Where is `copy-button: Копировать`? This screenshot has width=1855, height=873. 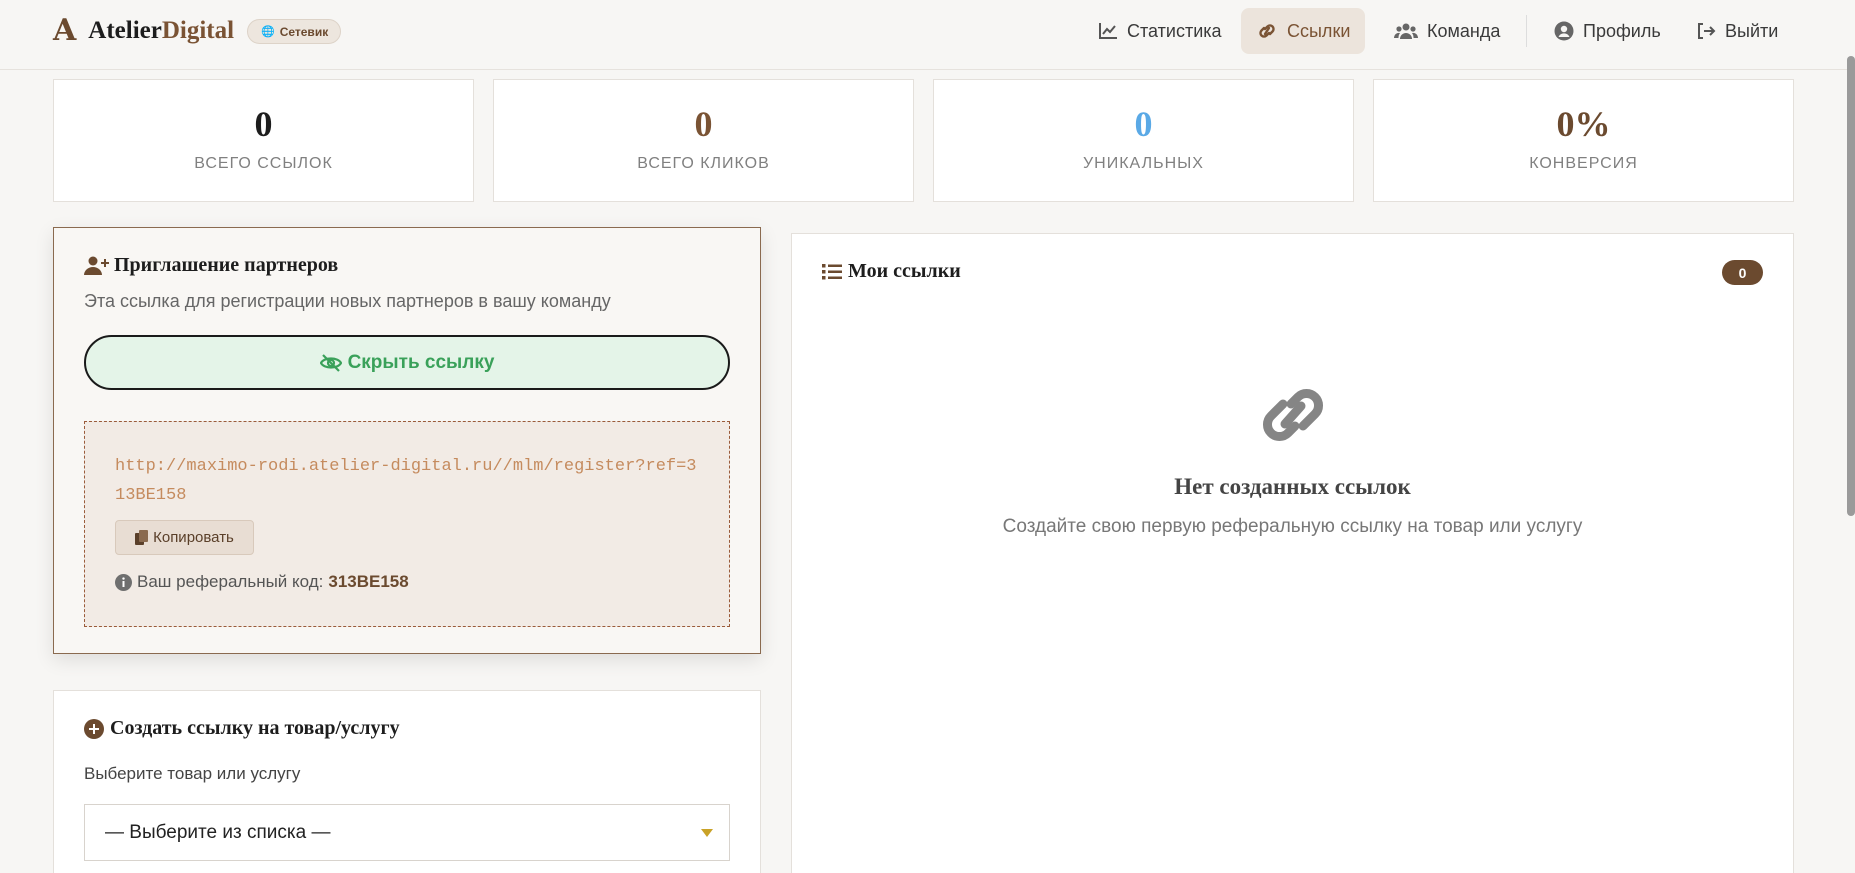 copy-button: Копировать is located at coordinates (184, 537).